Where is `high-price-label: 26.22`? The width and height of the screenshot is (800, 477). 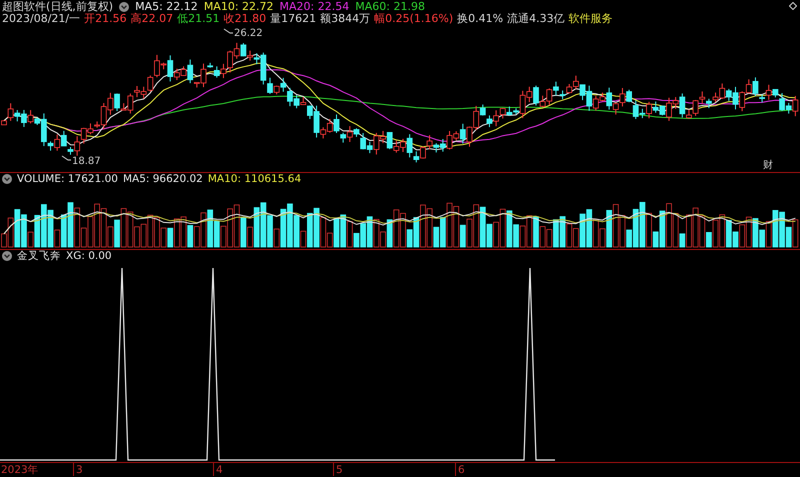
high-price-label: 26.22 is located at coordinates (243, 33).